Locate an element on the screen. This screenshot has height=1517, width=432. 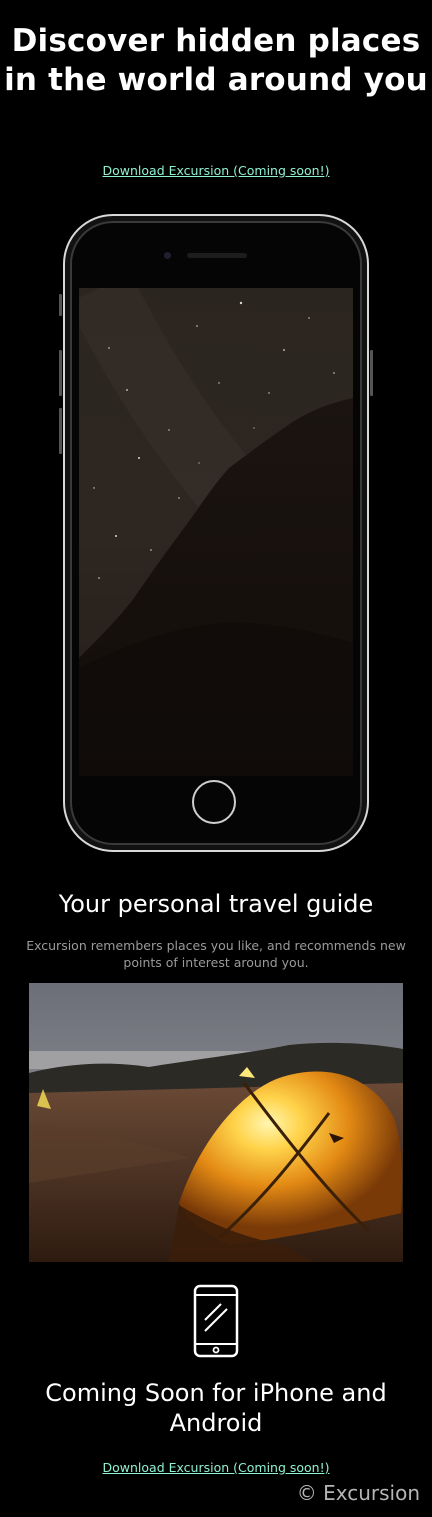
copyright-text: © Excursion is located at coordinates (358, 1493).